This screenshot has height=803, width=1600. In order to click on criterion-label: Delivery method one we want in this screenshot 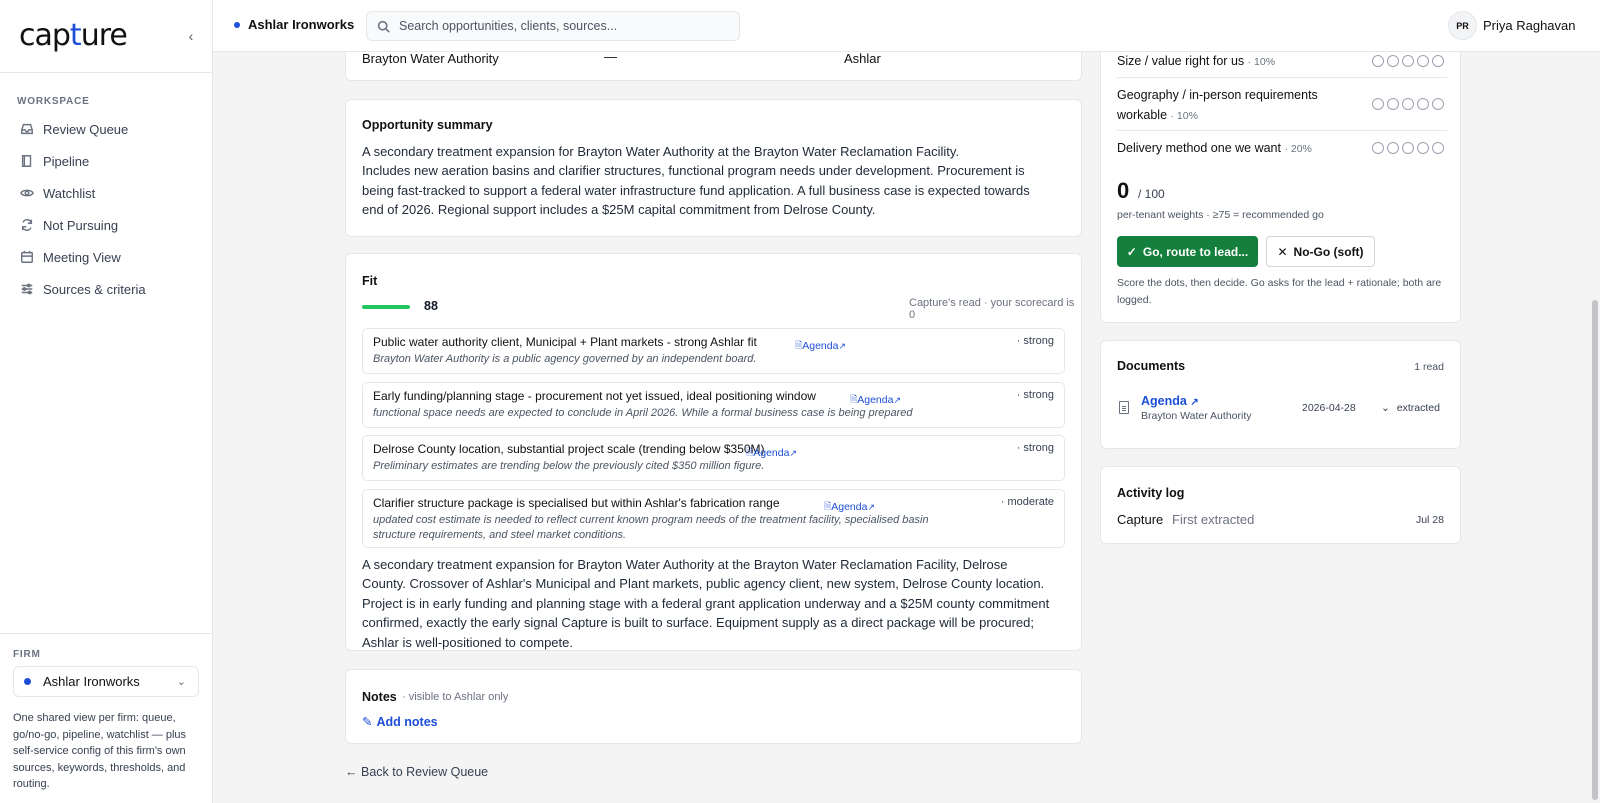, I will do `click(1199, 148)`.